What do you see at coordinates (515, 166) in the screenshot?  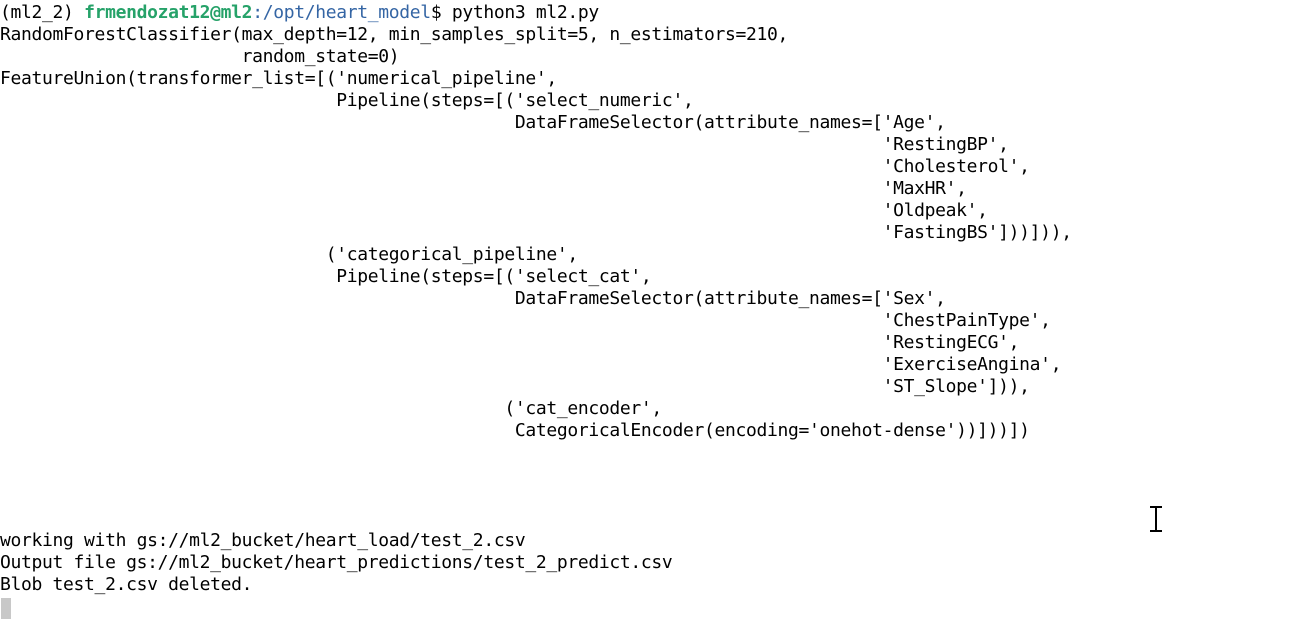 I see `output-line: 'Cholesterol',` at bounding box center [515, 166].